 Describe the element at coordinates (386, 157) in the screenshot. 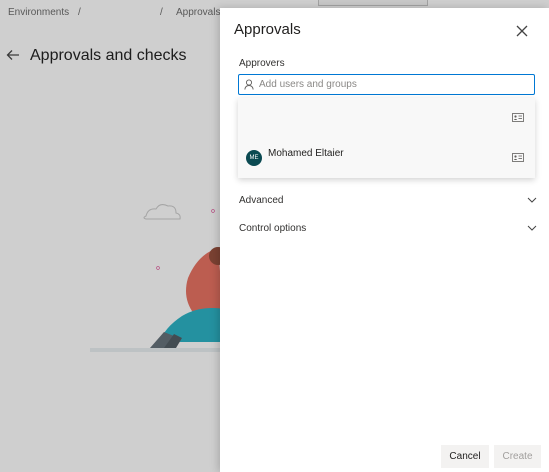

I see `suggestion-item: ME Mohamed Eltaier` at that location.